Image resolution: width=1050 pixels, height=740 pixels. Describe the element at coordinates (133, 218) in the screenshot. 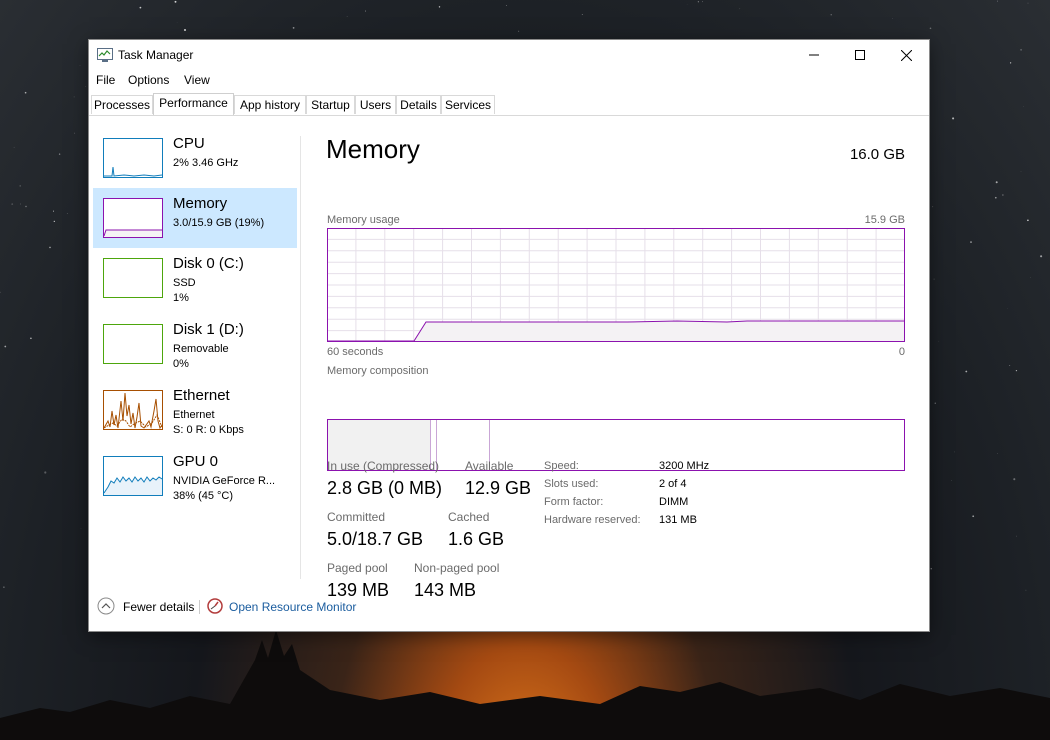

I see `memory-thumbnail-graph` at that location.